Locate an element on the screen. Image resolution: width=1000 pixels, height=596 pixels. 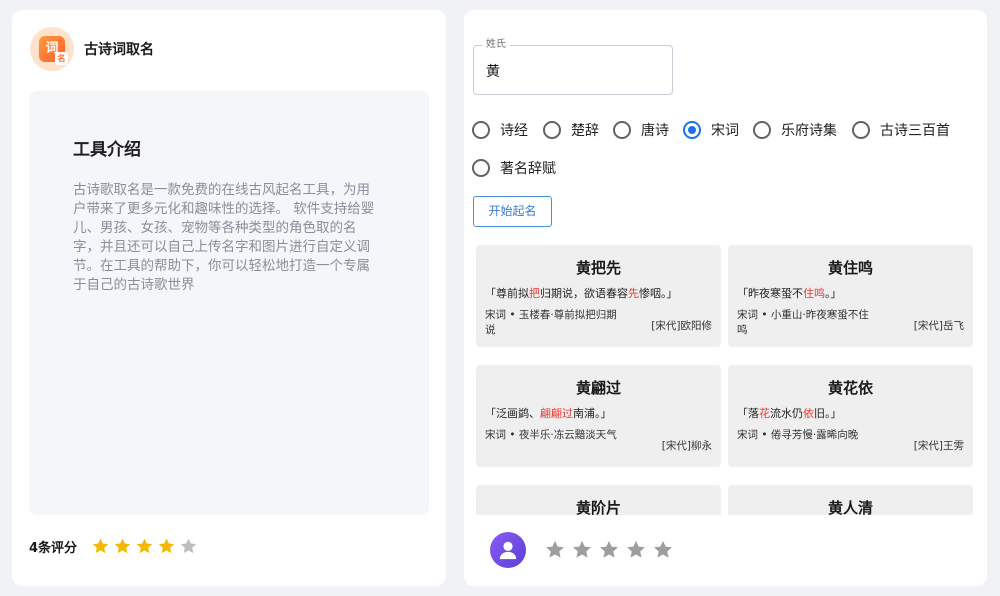
source-label: 乐府诗集 is located at coordinates (809, 131).